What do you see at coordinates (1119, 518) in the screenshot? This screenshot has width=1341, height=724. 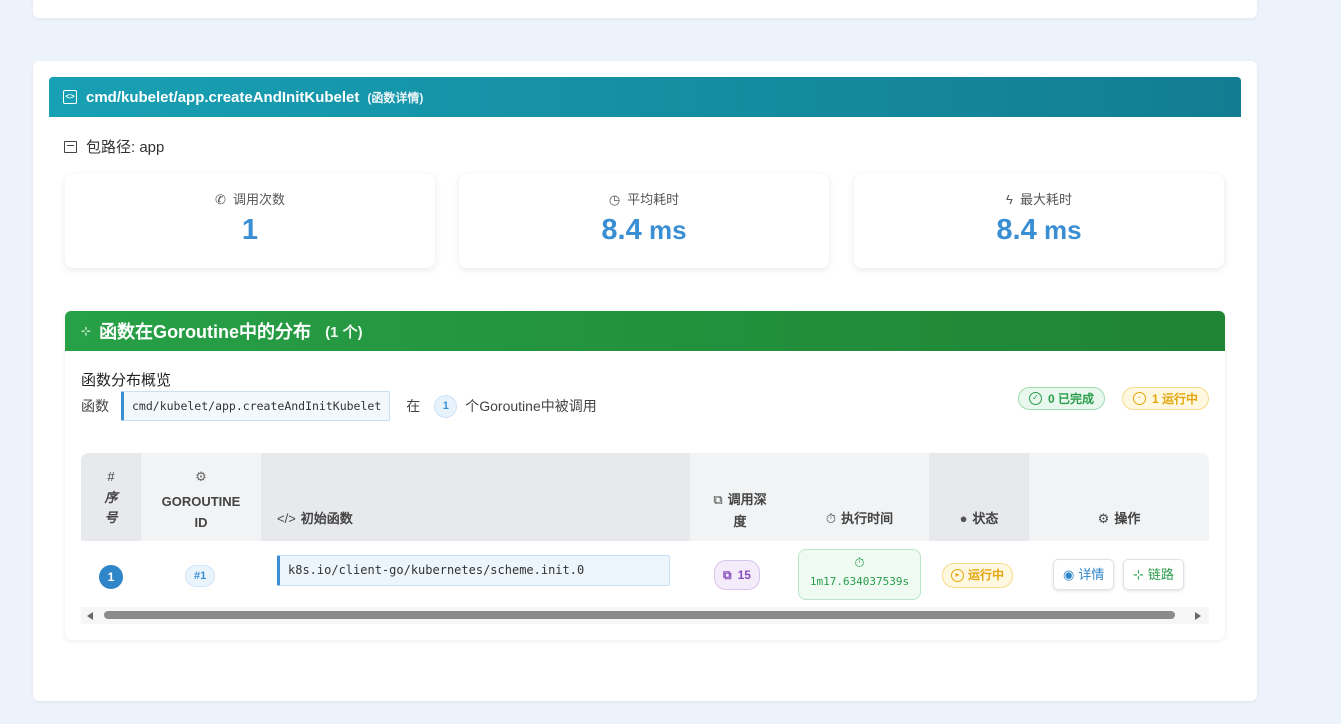 I see `th-actions: ⚙ 操作` at bounding box center [1119, 518].